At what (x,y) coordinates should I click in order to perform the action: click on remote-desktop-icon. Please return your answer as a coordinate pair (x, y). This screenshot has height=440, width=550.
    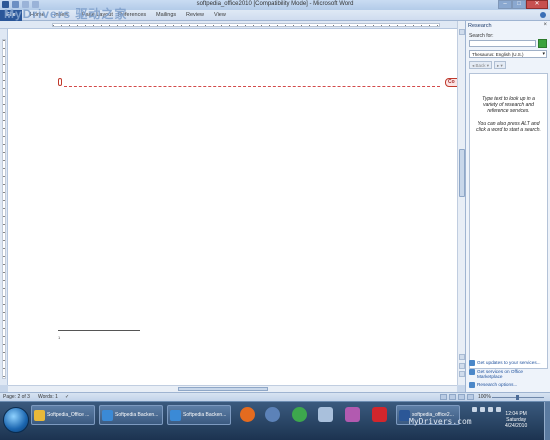
    Looking at the image, I should click on (325, 414).